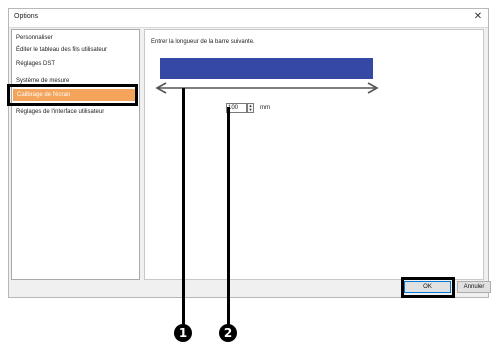 This screenshot has width=493, height=345. What do you see at coordinates (427, 287) in the screenshot?
I see `ok-button: OK` at bounding box center [427, 287].